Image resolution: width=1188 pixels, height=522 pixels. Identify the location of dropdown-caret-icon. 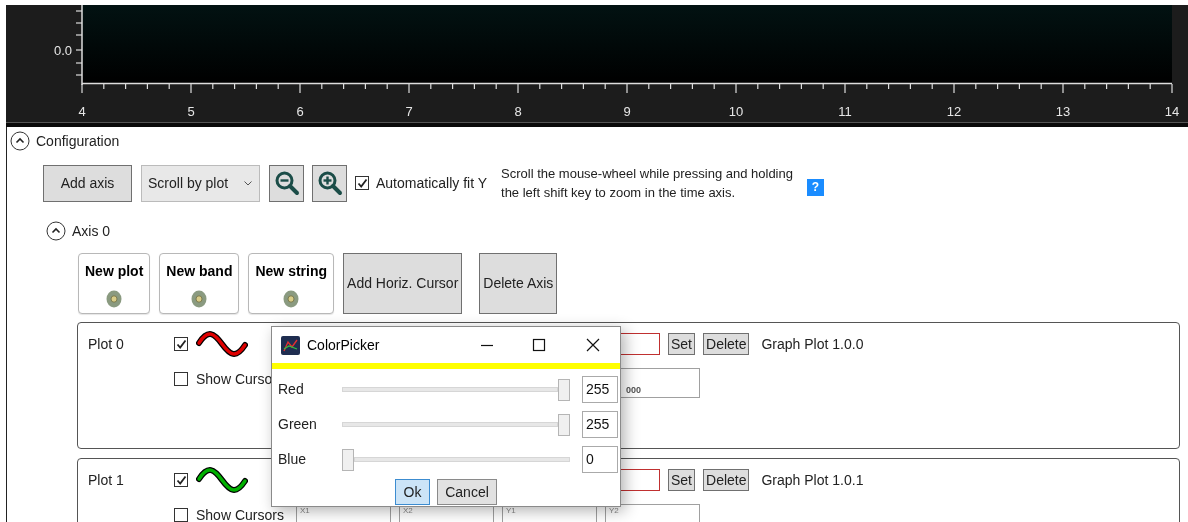
(248, 183).